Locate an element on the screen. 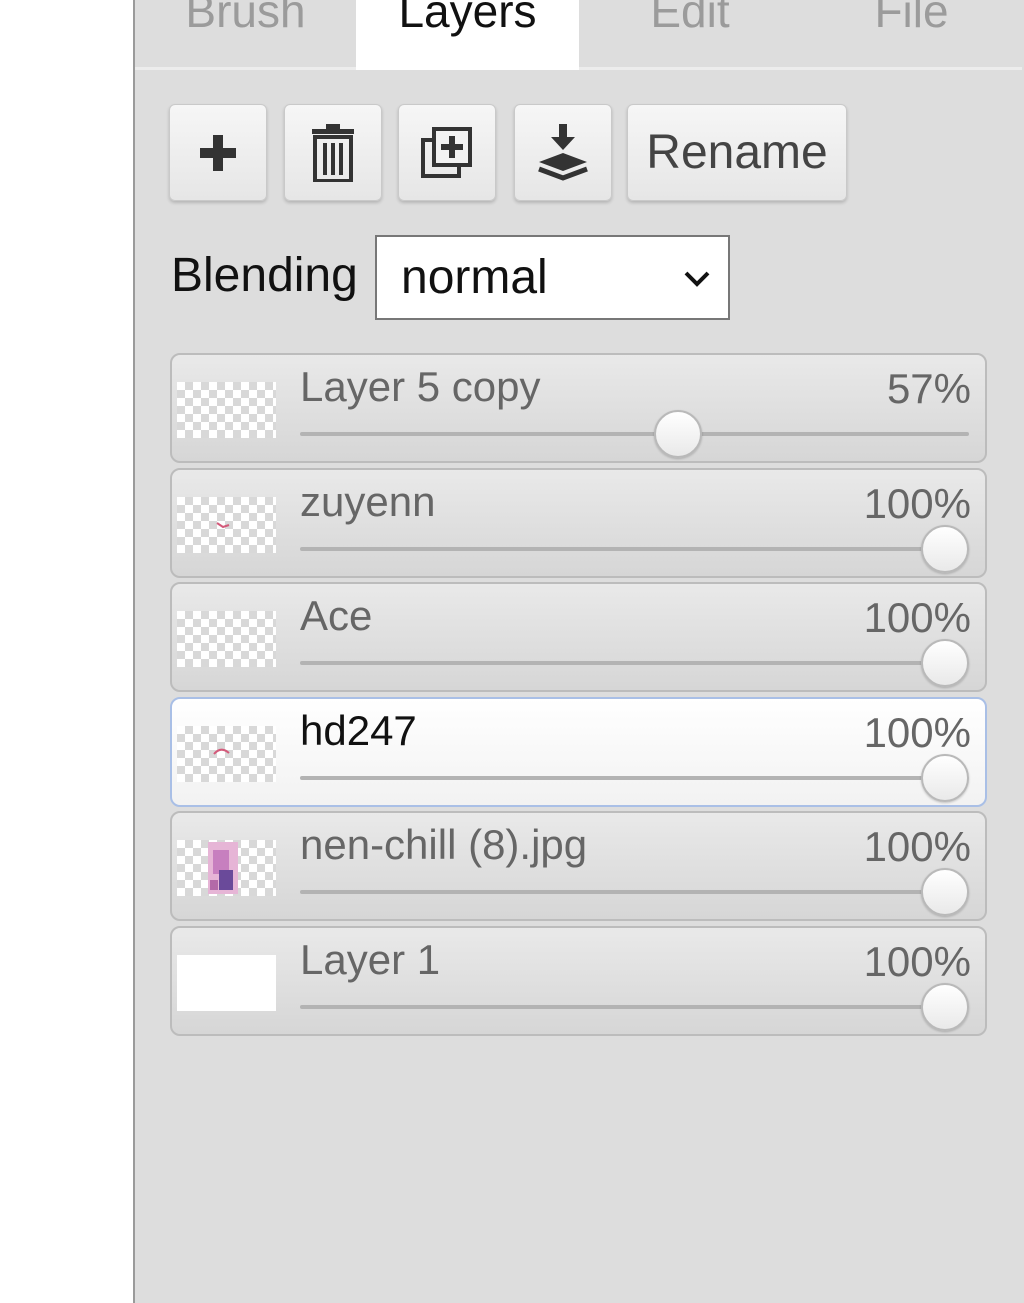 The width and height of the screenshot is (1024, 1303). layer-row-selected: hd247 100% is located at coordinates (578, 752).